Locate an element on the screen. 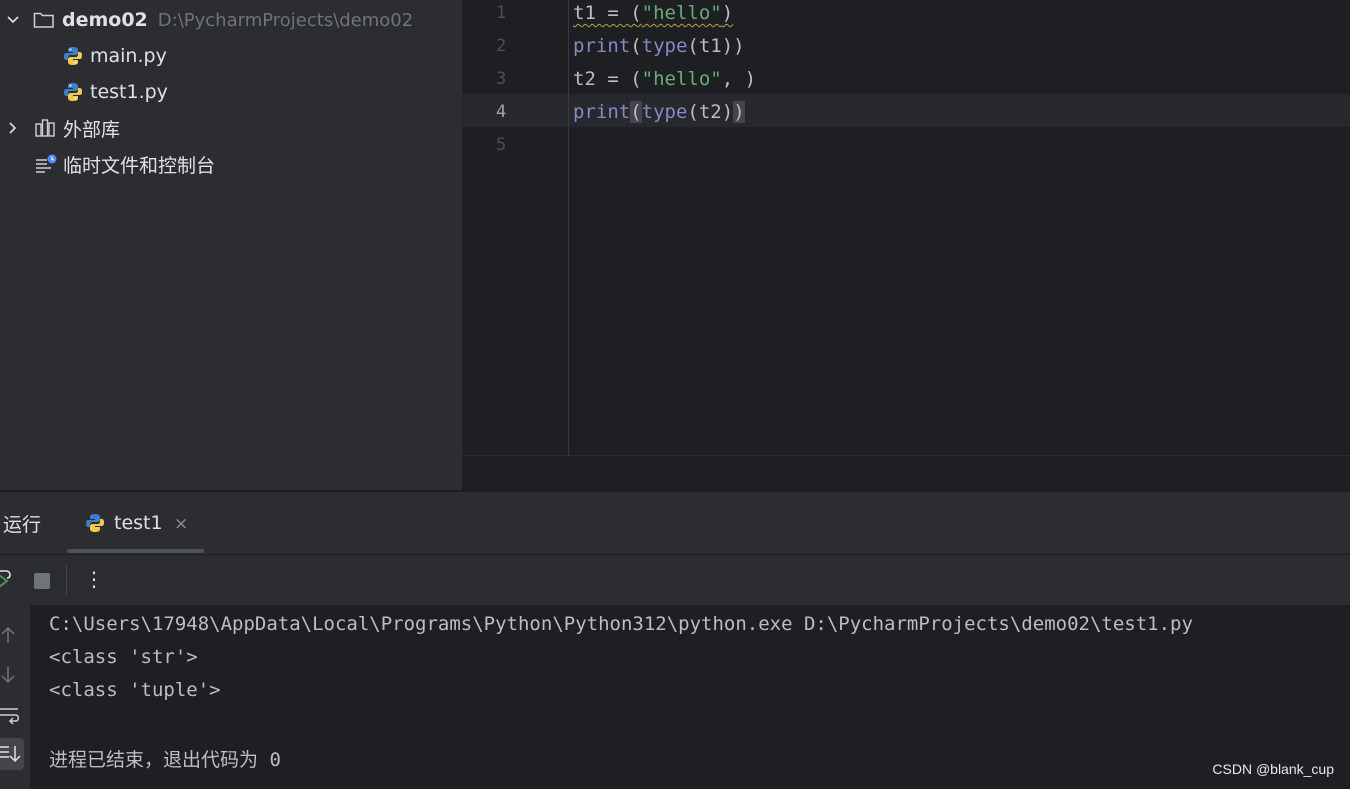 This screenshot has height=789, width=1350. tree-root-demo02: demo02 D:\PycharmProjects\demo02 is located at coordinates (206, 20).